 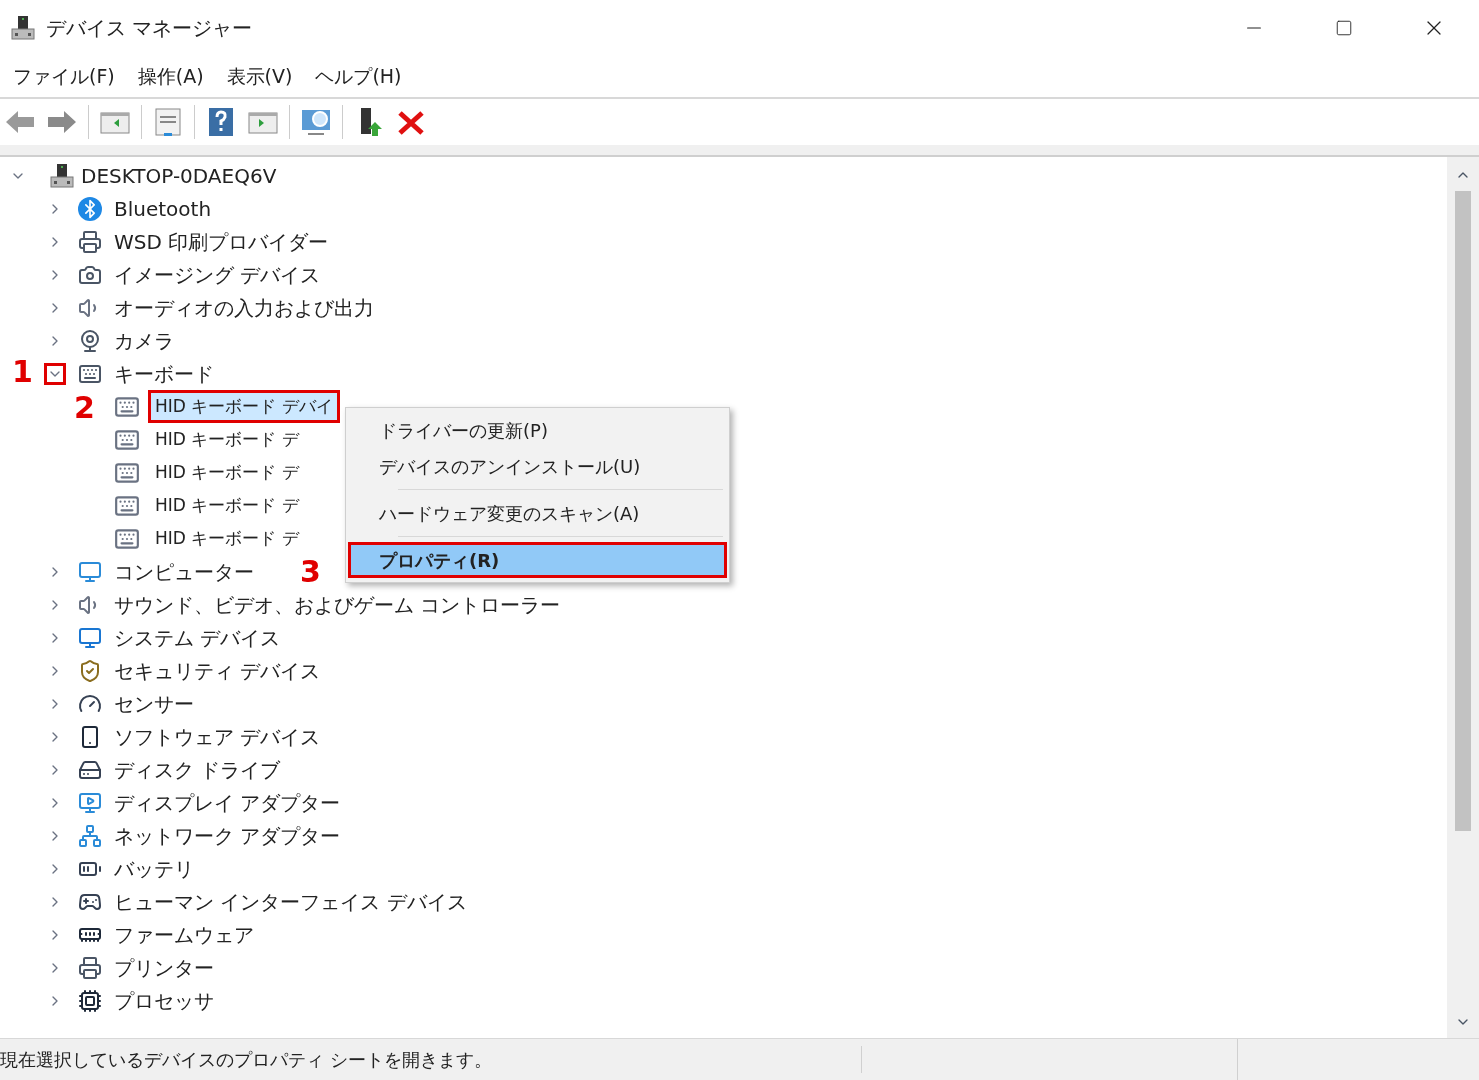 What do you see at coordinates (90, 835) in the screenshot?
I see `network-icon` at bounding box center [90, 835].